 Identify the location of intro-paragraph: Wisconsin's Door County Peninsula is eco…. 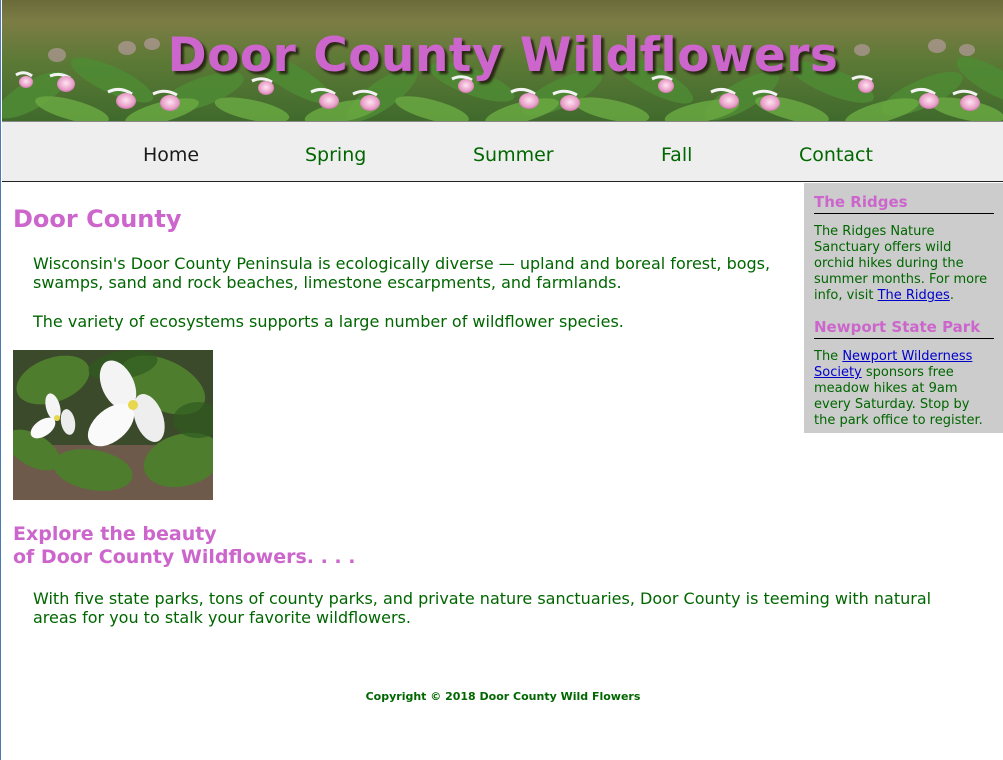
(402, 273).